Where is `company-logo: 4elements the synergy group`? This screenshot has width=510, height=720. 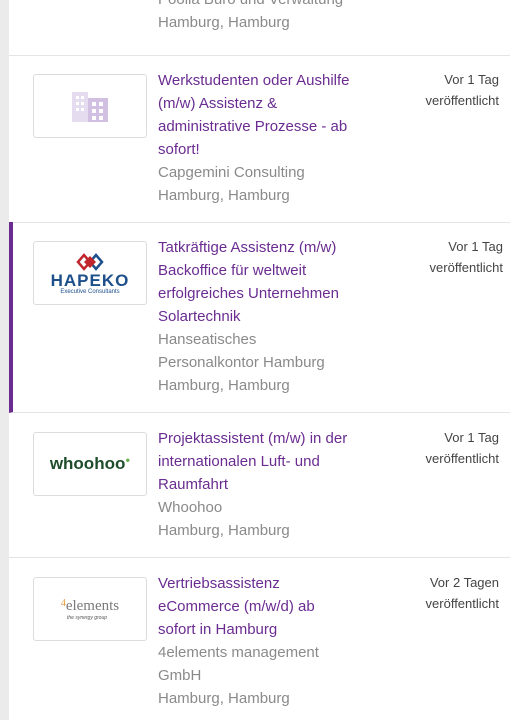 company-logo: 4elements the synergy group is located at coordinates (90, 609).